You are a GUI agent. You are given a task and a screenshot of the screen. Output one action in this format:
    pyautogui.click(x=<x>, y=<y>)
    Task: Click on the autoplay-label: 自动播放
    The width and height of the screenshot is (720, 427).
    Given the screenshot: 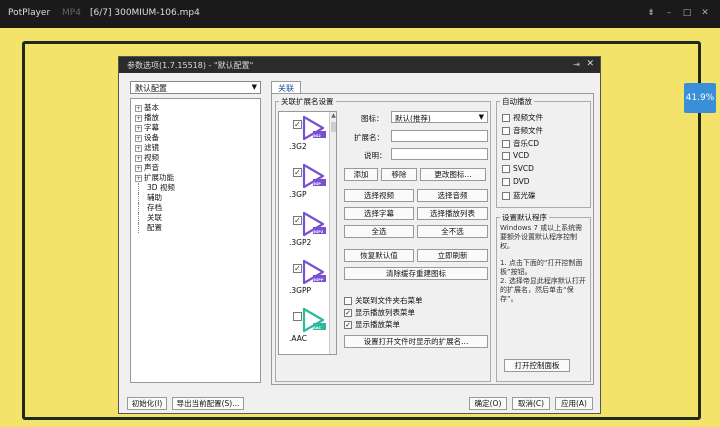 What is the action you would take?
    pyautogui.click(x=517, y=101)
    